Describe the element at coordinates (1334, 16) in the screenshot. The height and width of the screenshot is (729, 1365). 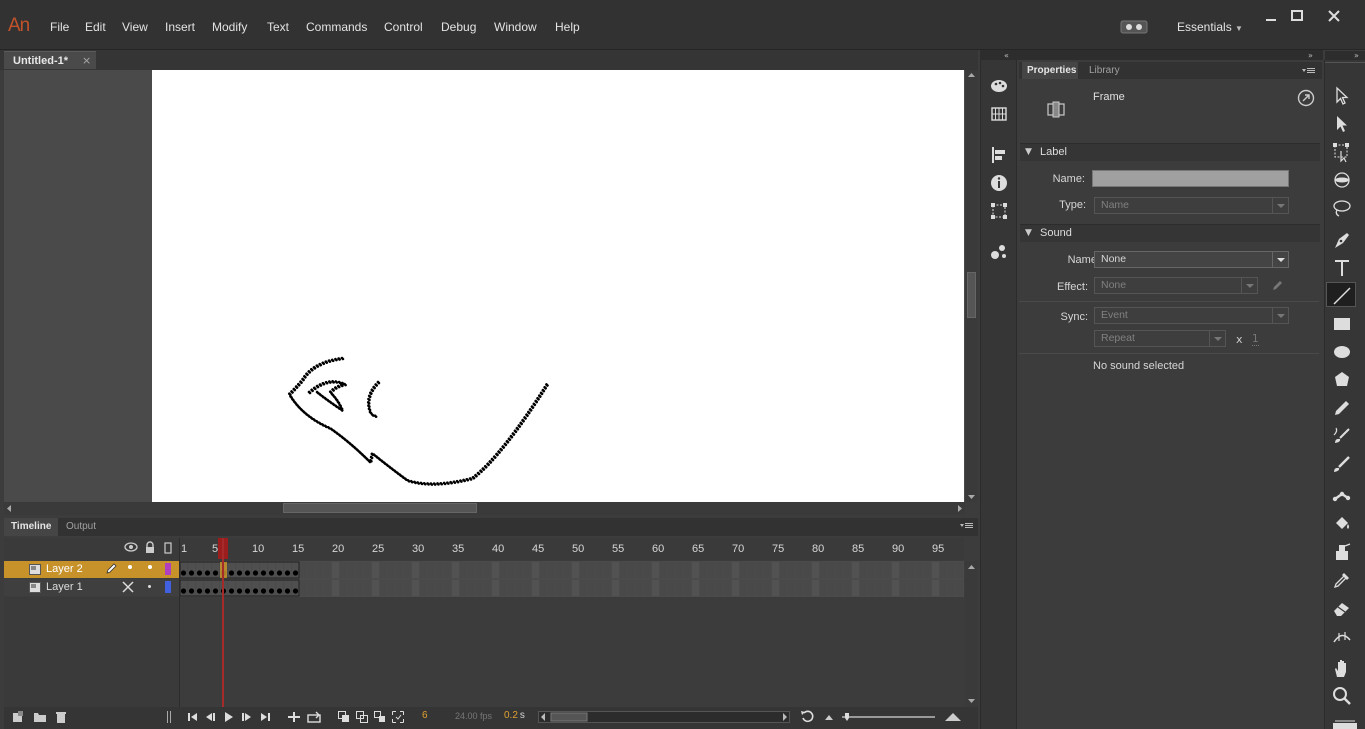
I see `close-window-icon` at that location.